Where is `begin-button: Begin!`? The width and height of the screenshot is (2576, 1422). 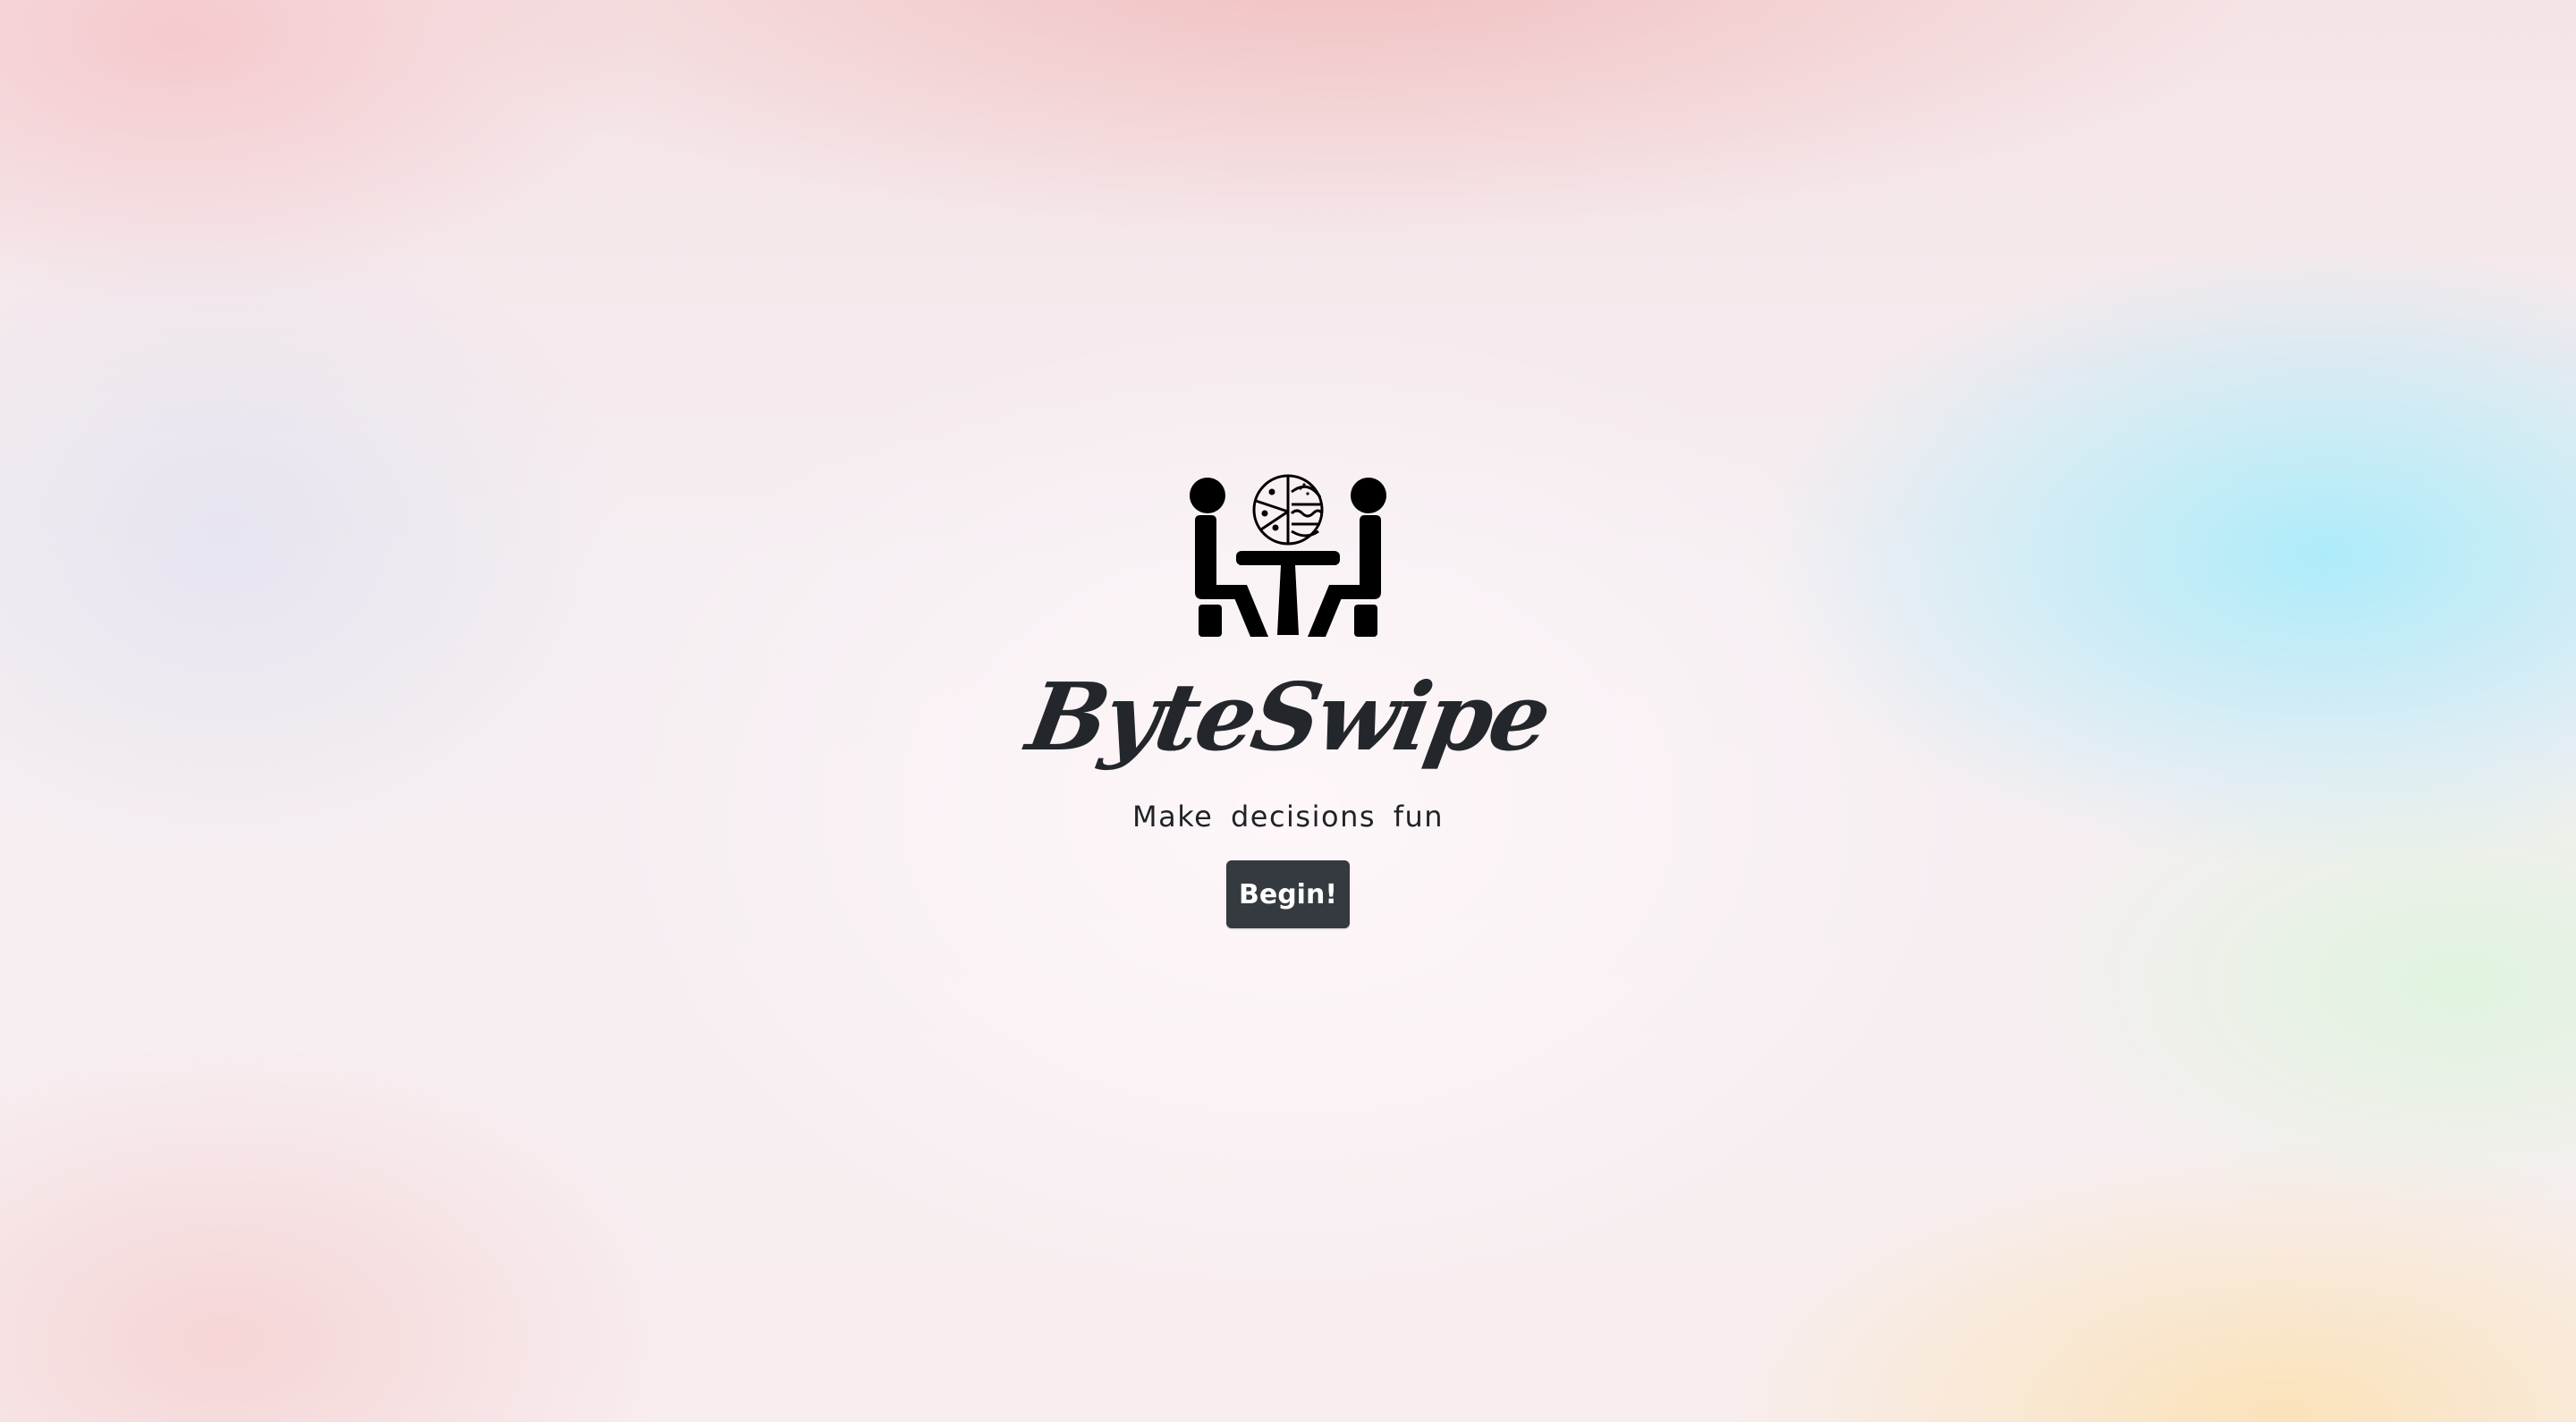
begin-button: Begin! is located at coordinates (1288, 894).